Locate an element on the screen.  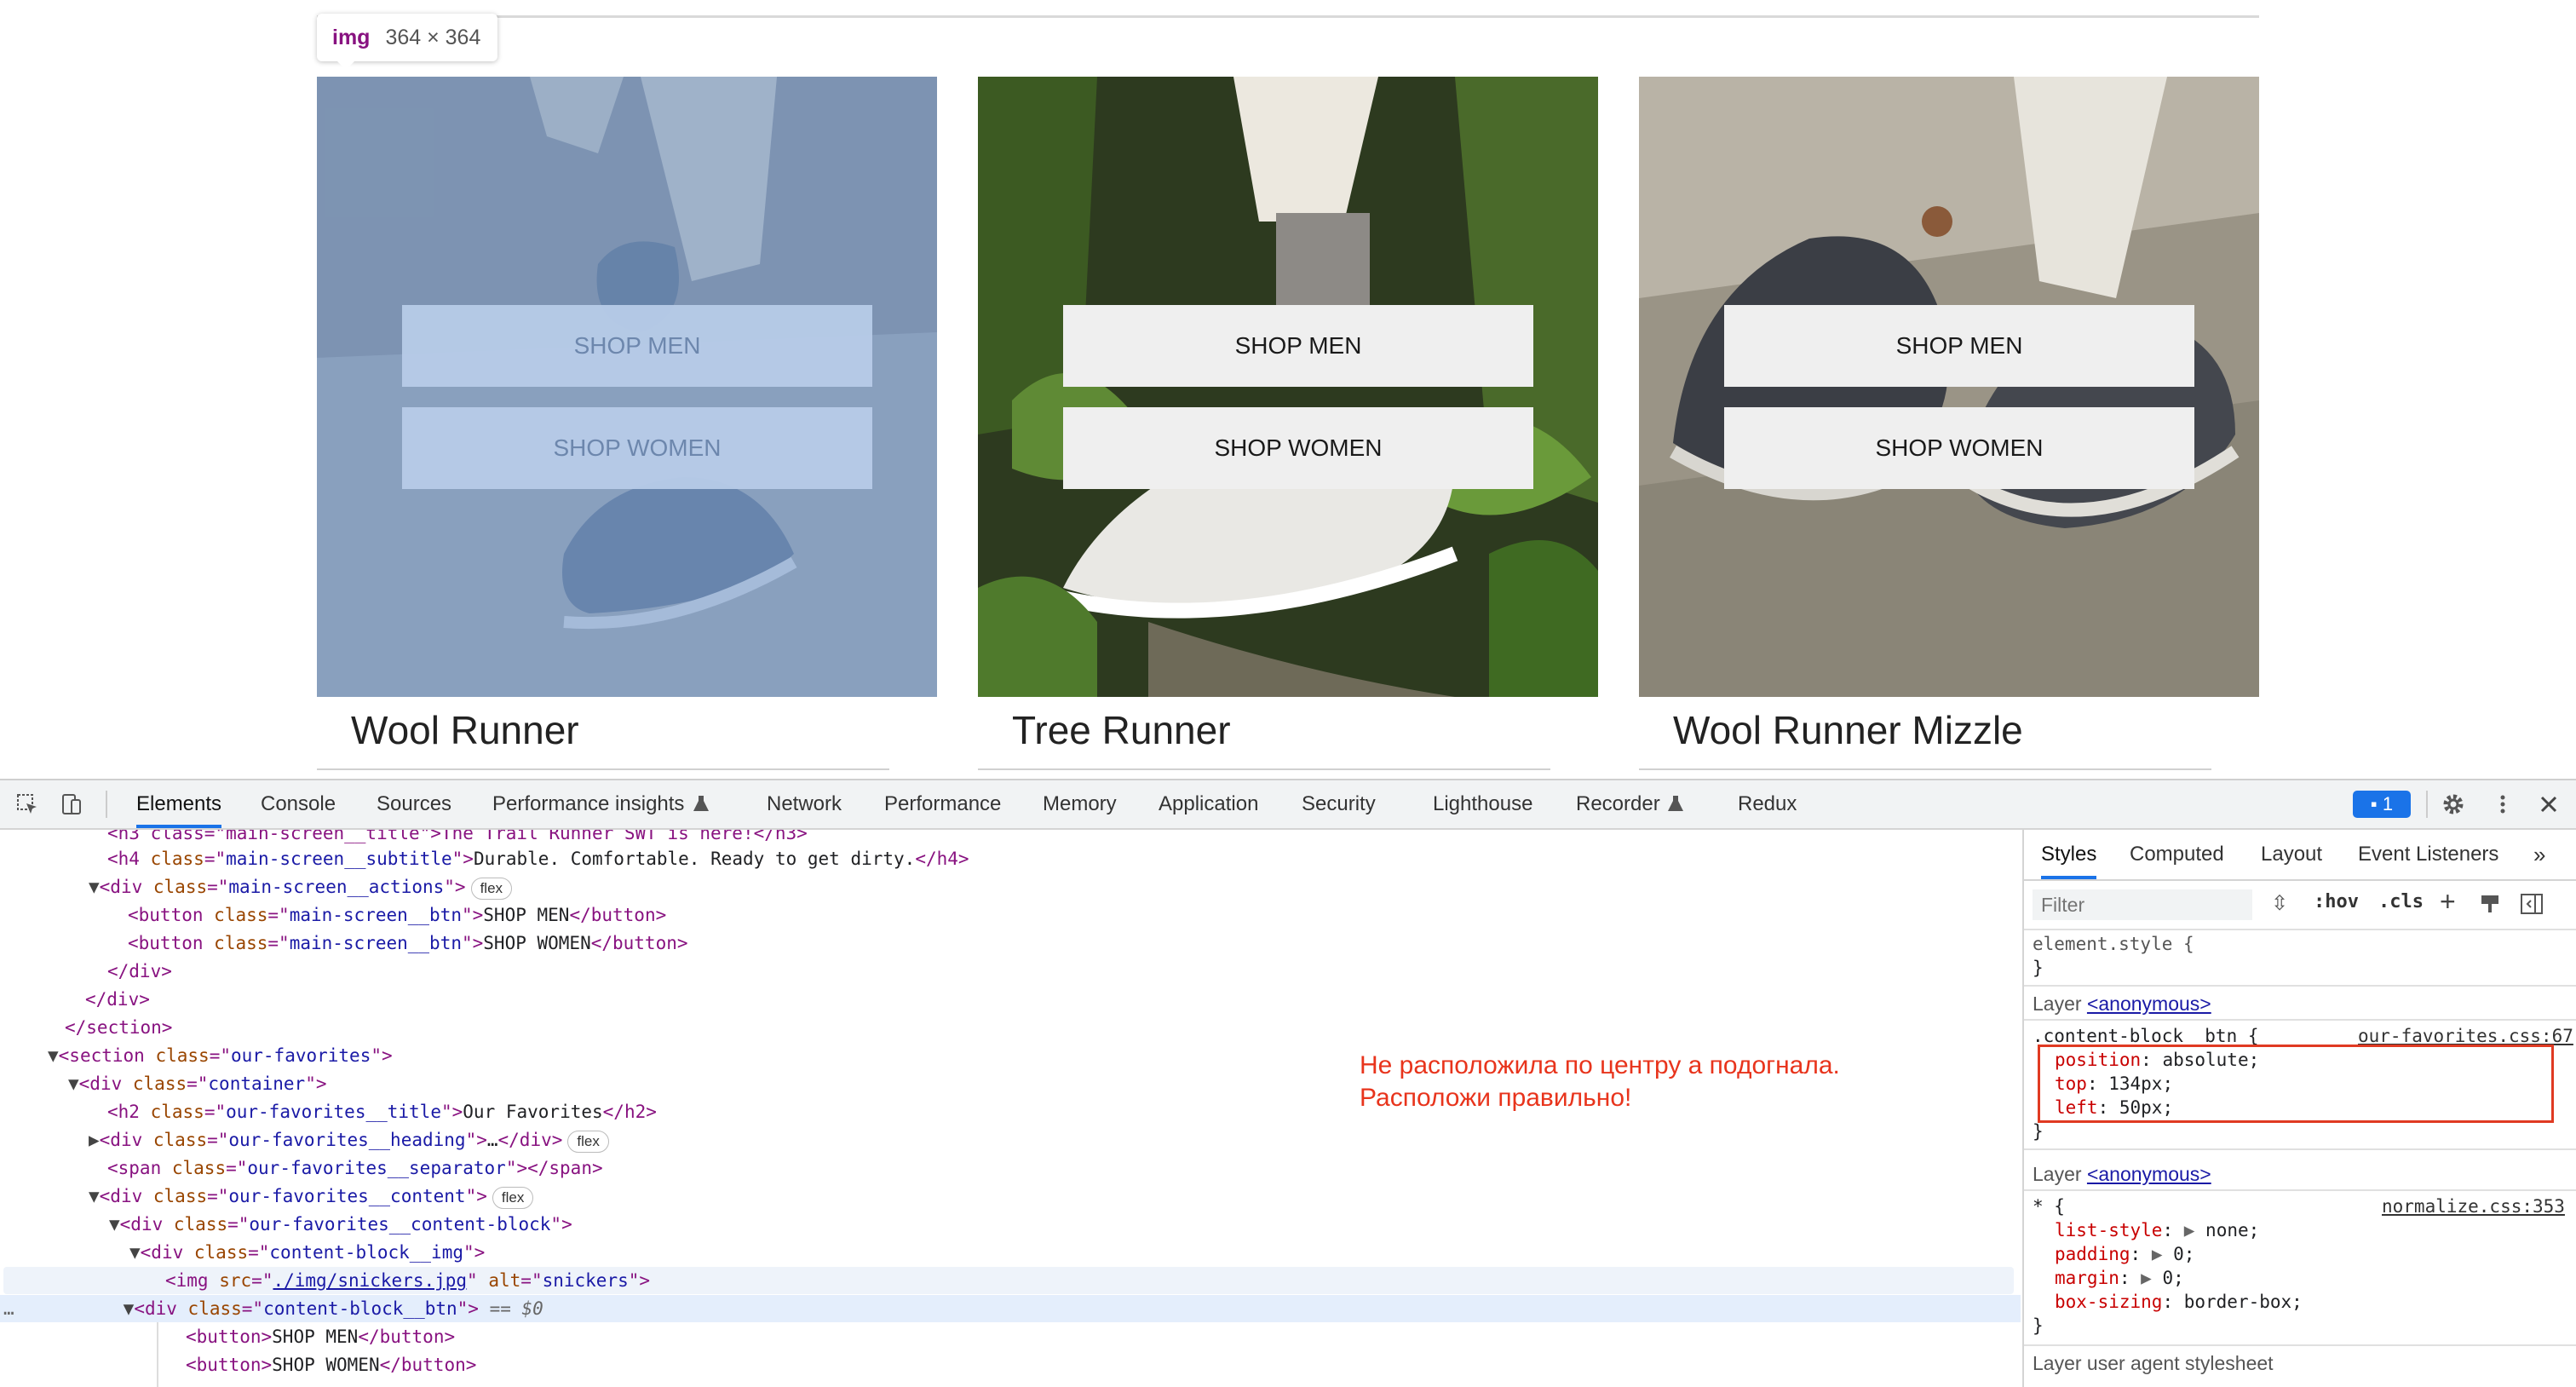
toolbar-divider is located at coordinates (107, 804).